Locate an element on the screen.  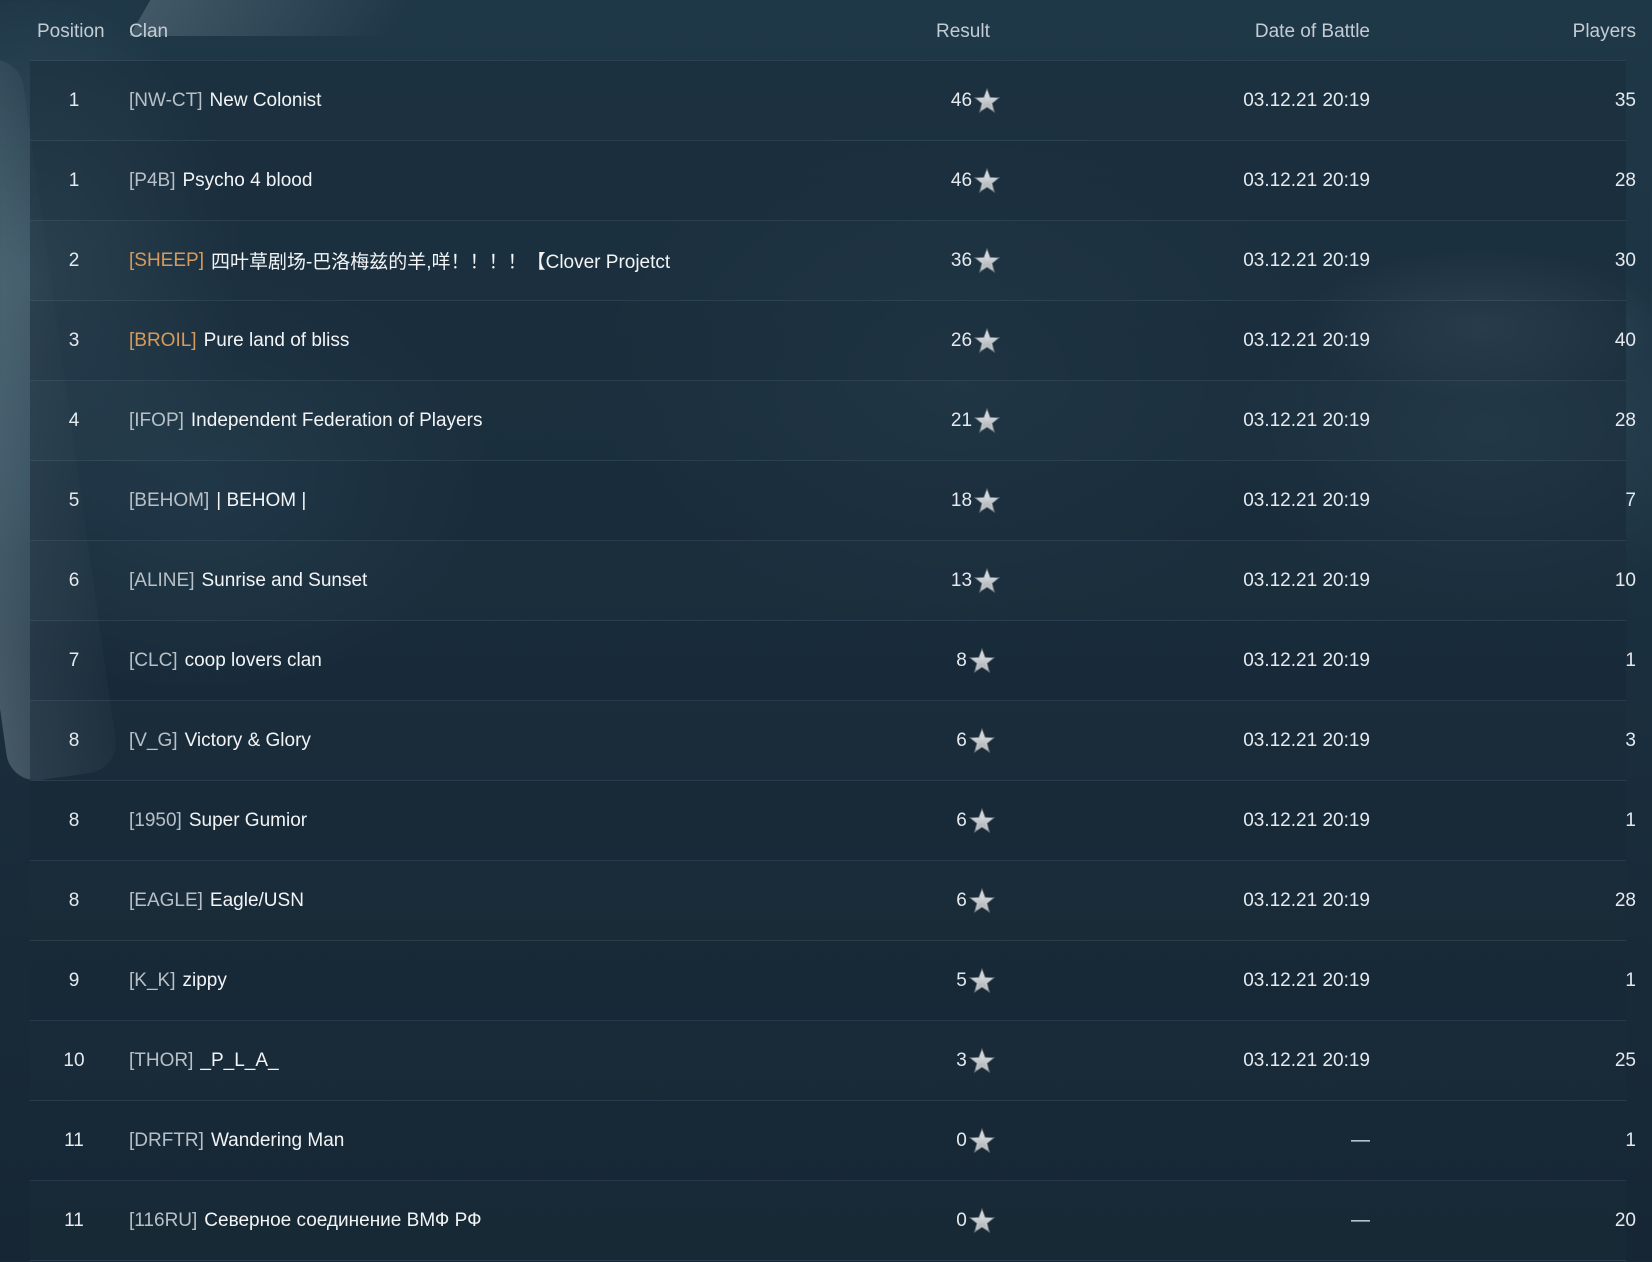
clan-tag: [BEHOM] is located at coordinates (169, 501).